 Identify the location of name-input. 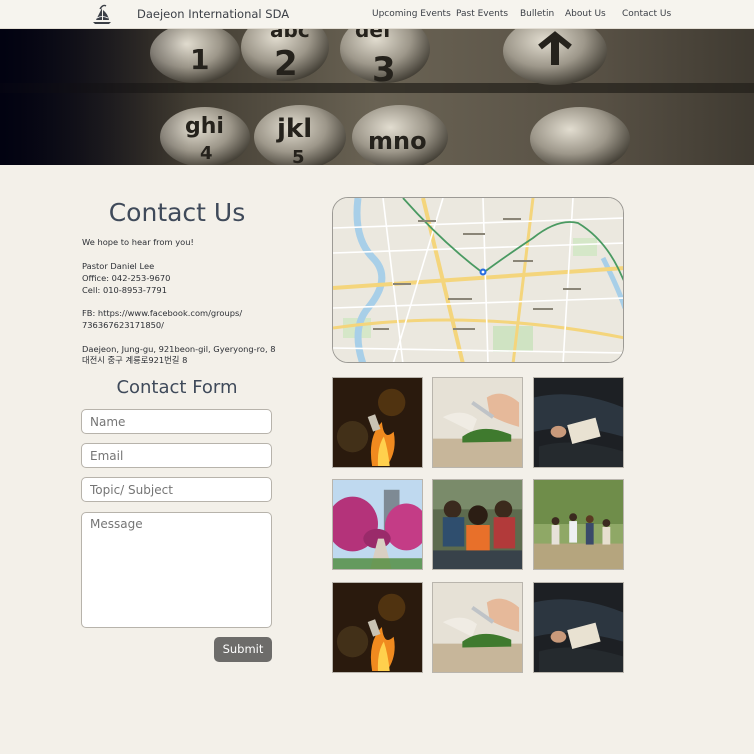
(176, 421).